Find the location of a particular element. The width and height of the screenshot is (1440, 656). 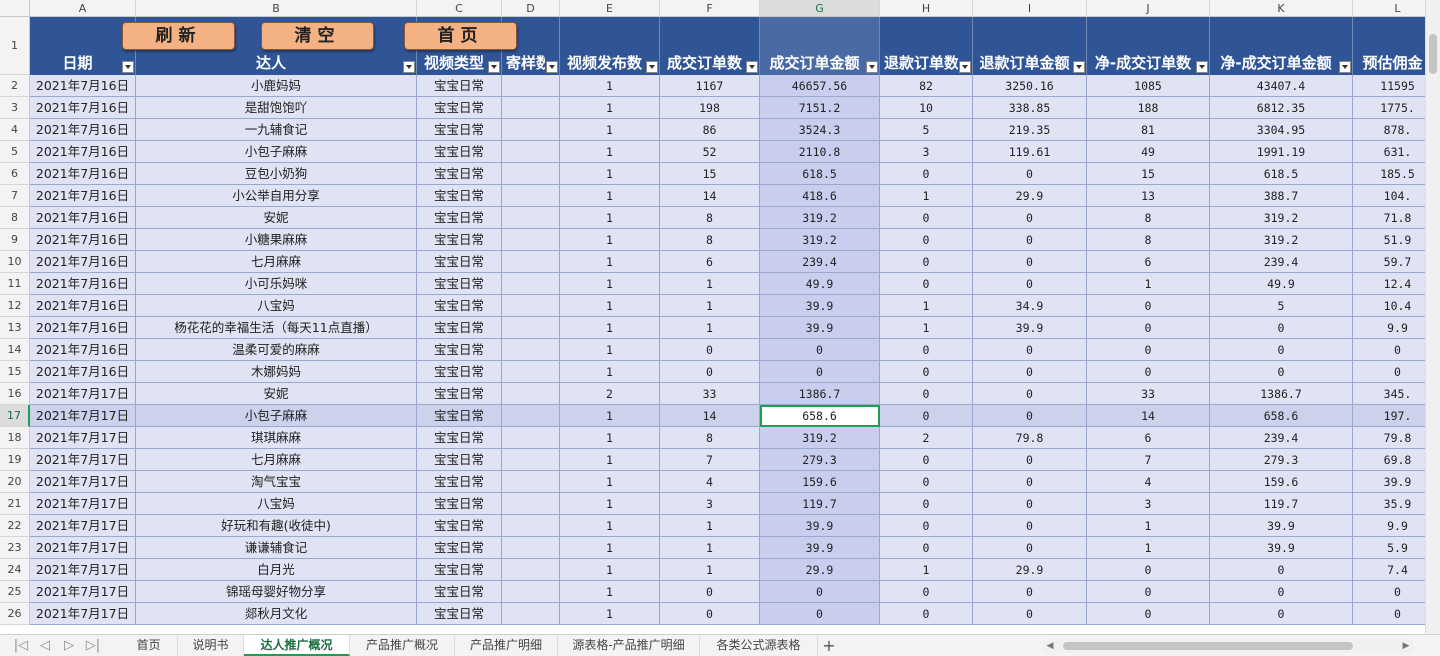

table-cell: 35.9 is located at coordinates (1389, 504).